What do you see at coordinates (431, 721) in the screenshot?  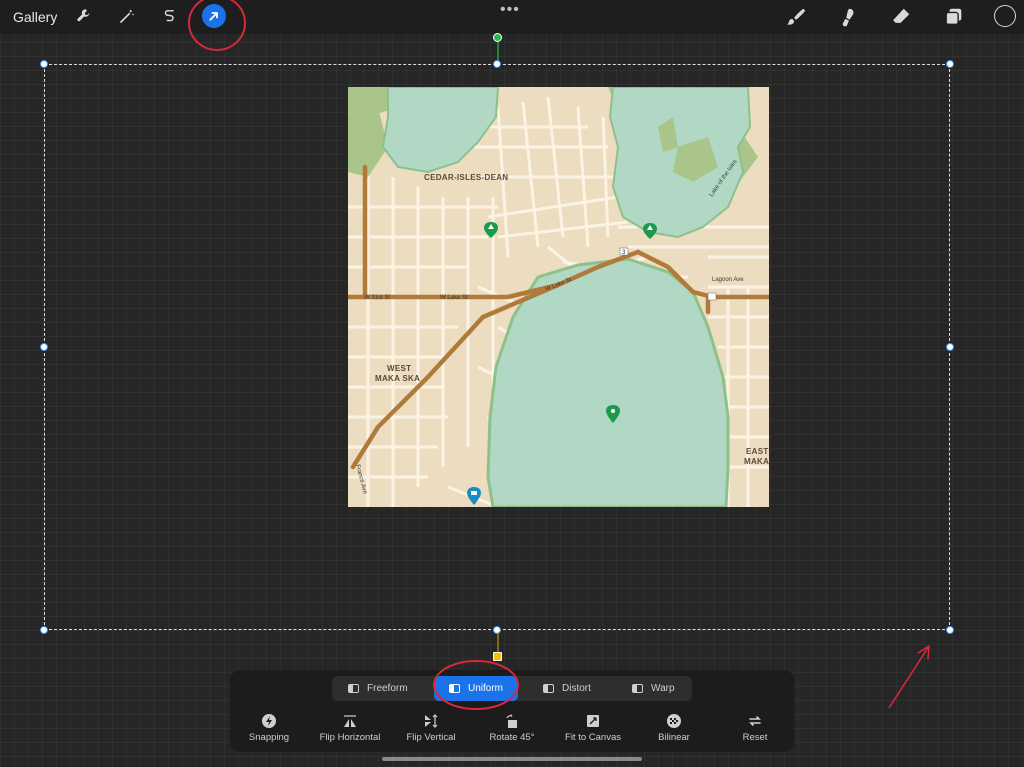 I see `flip-vertical-icon` at bounding box center [431, 721].